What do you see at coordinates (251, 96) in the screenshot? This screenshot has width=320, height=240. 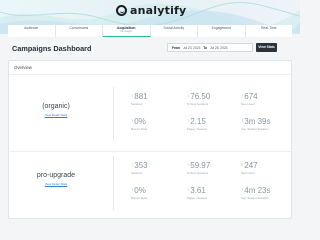 I see `metric-value: 674` at bounding box center [251, 96].